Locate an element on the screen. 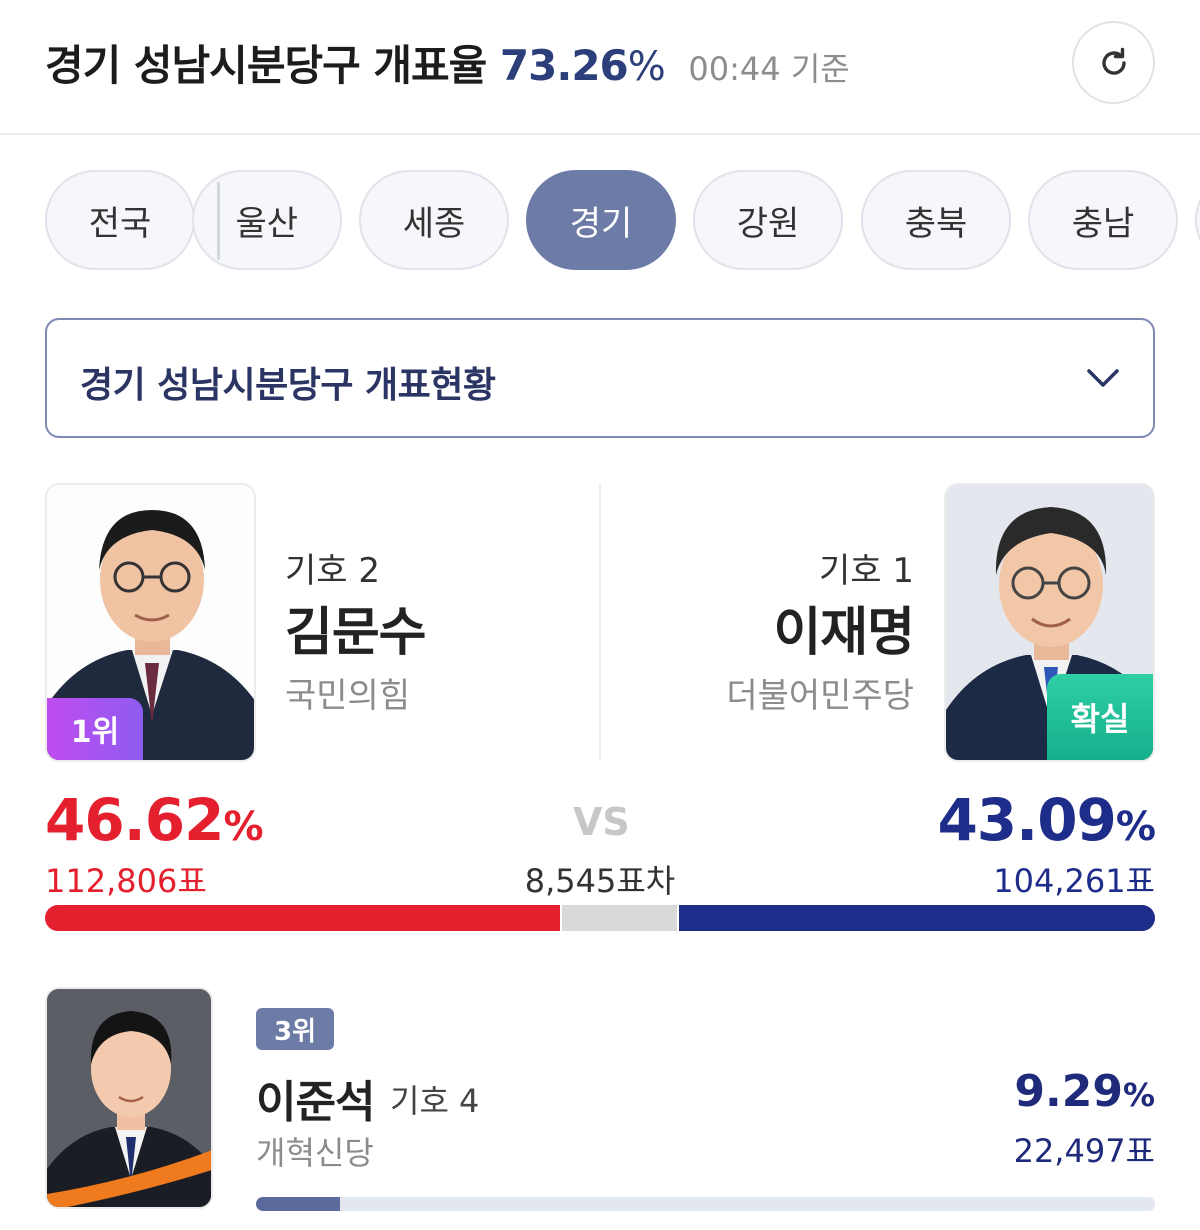 The width and height of the screenshot is (1200, 1230). page-title: 경기 성남시분당구 개표율 73.26% 00:44 기준 is located at coordinates (447, 62).